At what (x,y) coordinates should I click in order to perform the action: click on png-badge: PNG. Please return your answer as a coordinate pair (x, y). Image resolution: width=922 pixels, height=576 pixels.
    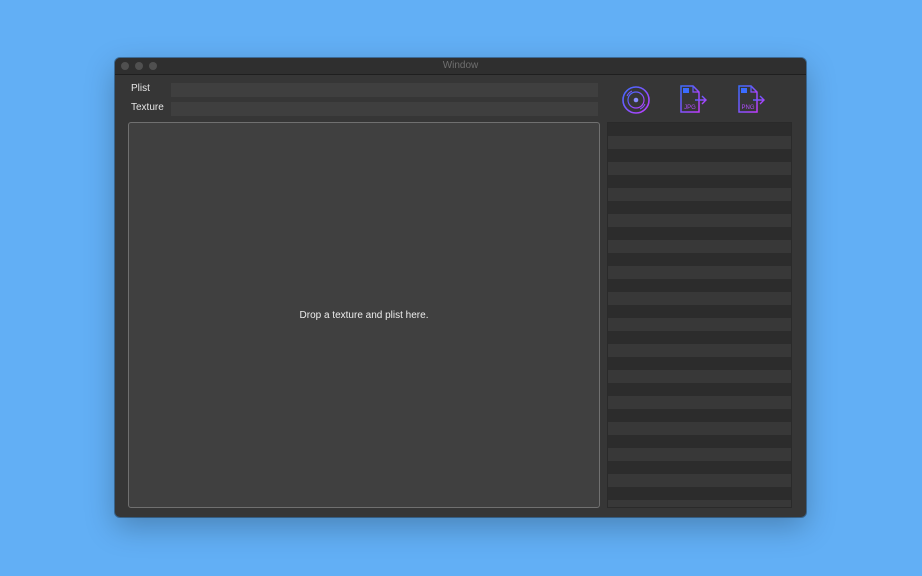
    Looking at the image, I should click on (747, 108).